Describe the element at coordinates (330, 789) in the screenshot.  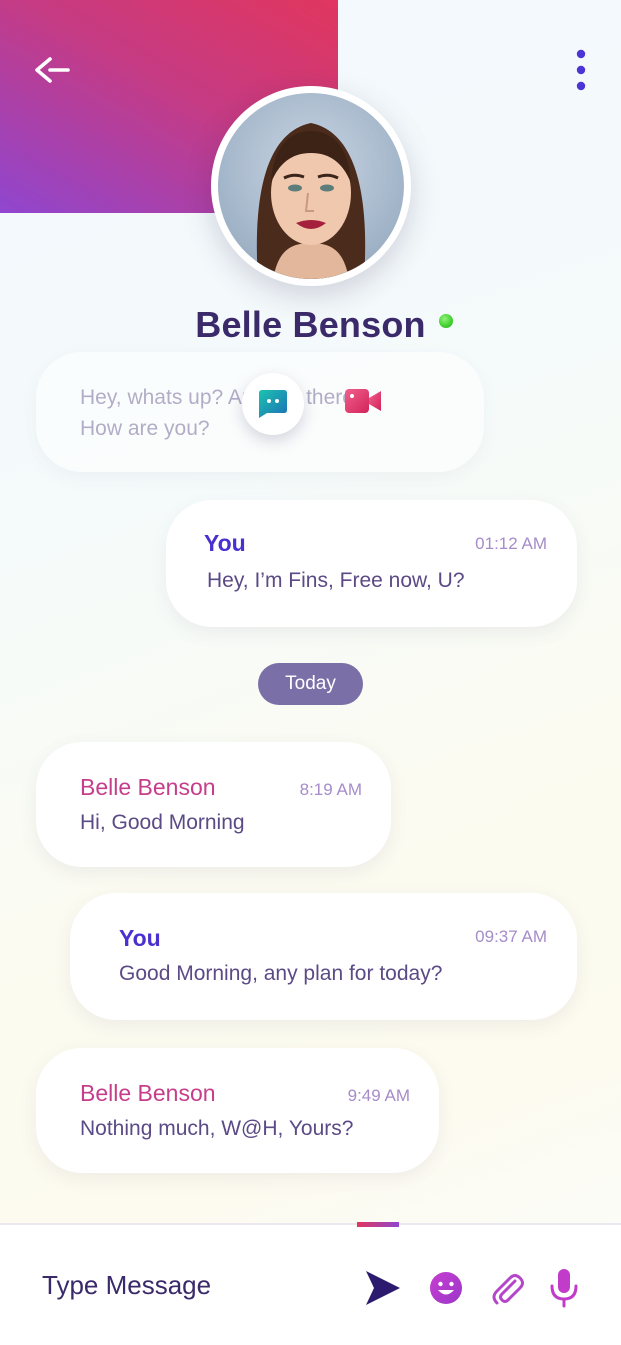
I see `message-time: 8:19 AM` at that location.